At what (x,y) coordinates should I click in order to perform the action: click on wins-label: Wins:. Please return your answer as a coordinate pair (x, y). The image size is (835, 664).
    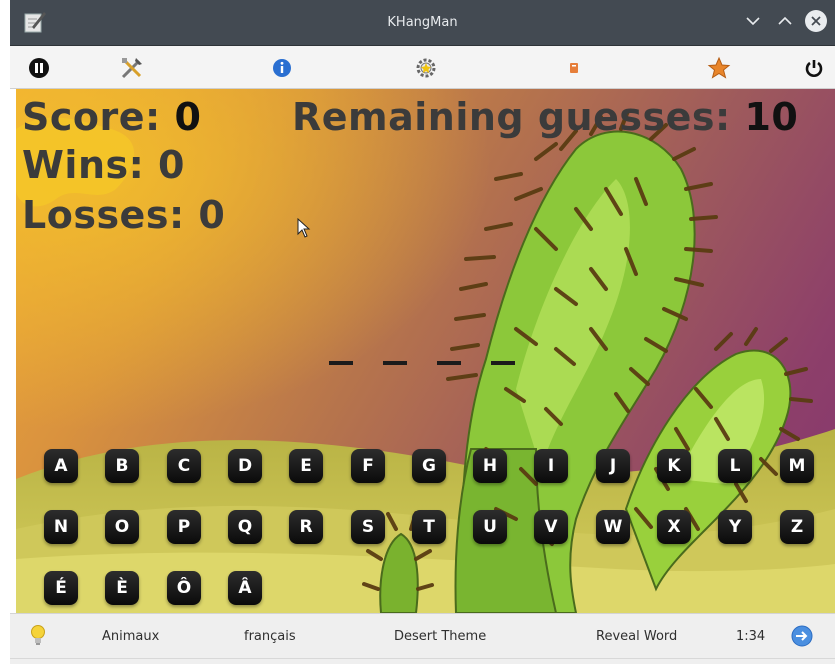
    Looking at the image, I should click on (83, 165).